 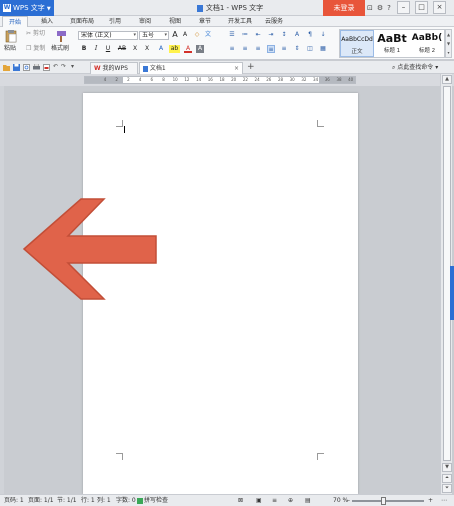 I want to click on prev-page-button: ⏶, so click(x=447, y=478).